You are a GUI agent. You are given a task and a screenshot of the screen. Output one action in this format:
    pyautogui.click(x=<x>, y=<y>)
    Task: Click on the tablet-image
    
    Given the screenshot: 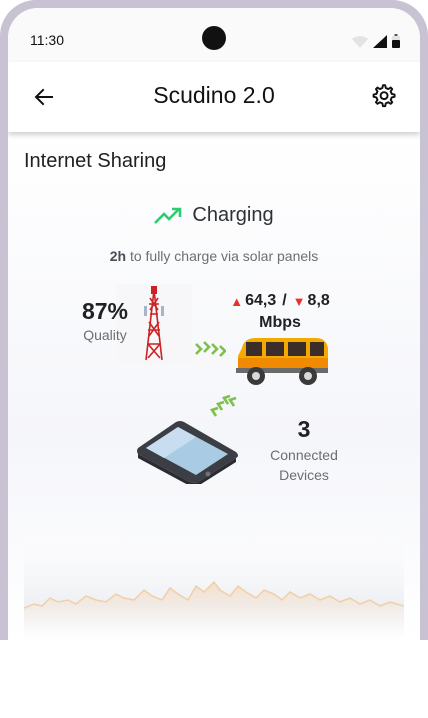 What is the action you would take?
    pyautogui.click(x=187, y=452)
    